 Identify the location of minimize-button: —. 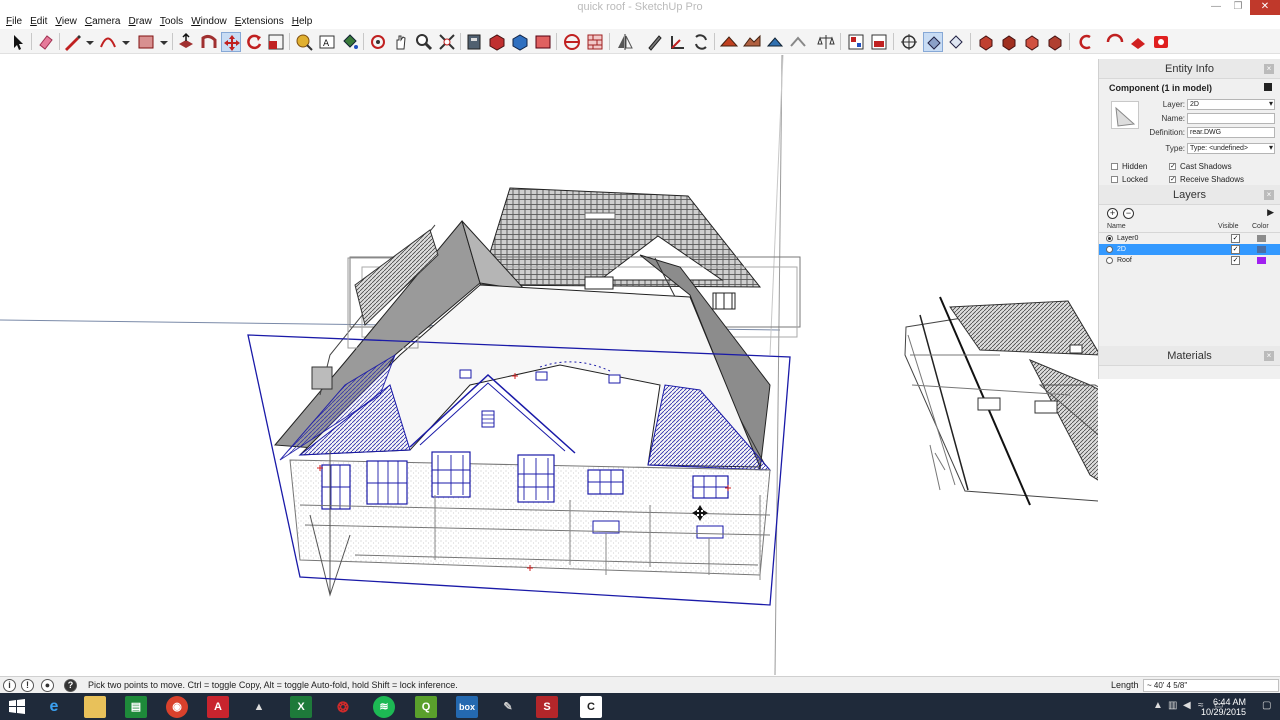
(1216, 7).